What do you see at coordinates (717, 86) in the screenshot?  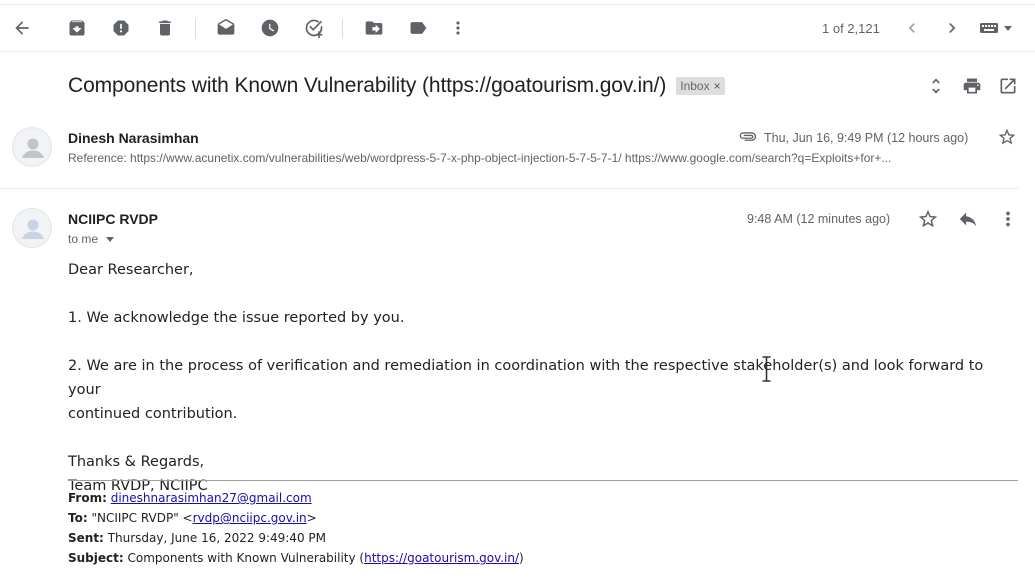 I see `remove-label-icon: ×` at bounding box center [717, 86].